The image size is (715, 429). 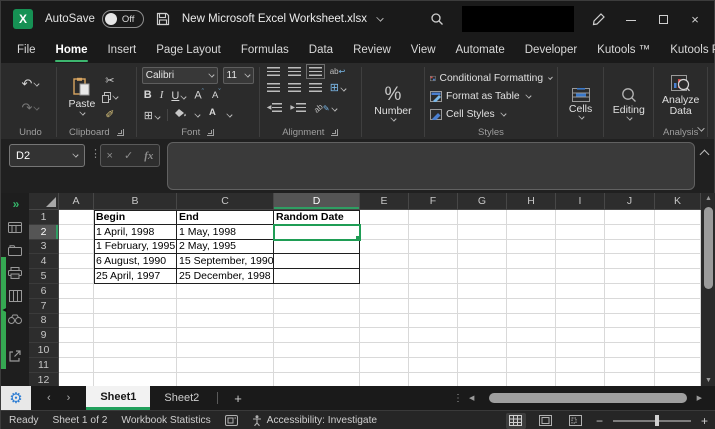 I want to click on cell-E8, so click(x=384, y=321).